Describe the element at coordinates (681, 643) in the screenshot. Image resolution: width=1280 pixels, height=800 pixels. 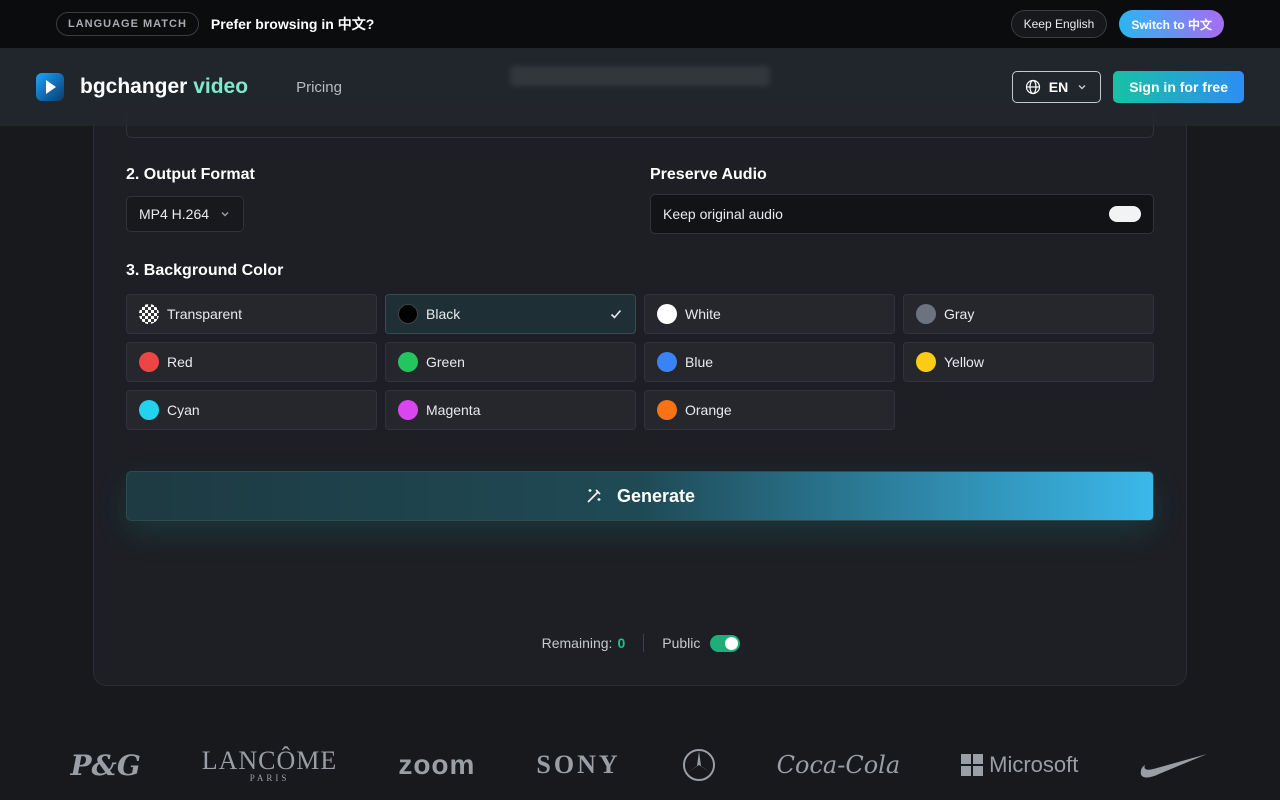
I see `public-label: Public` at that location.